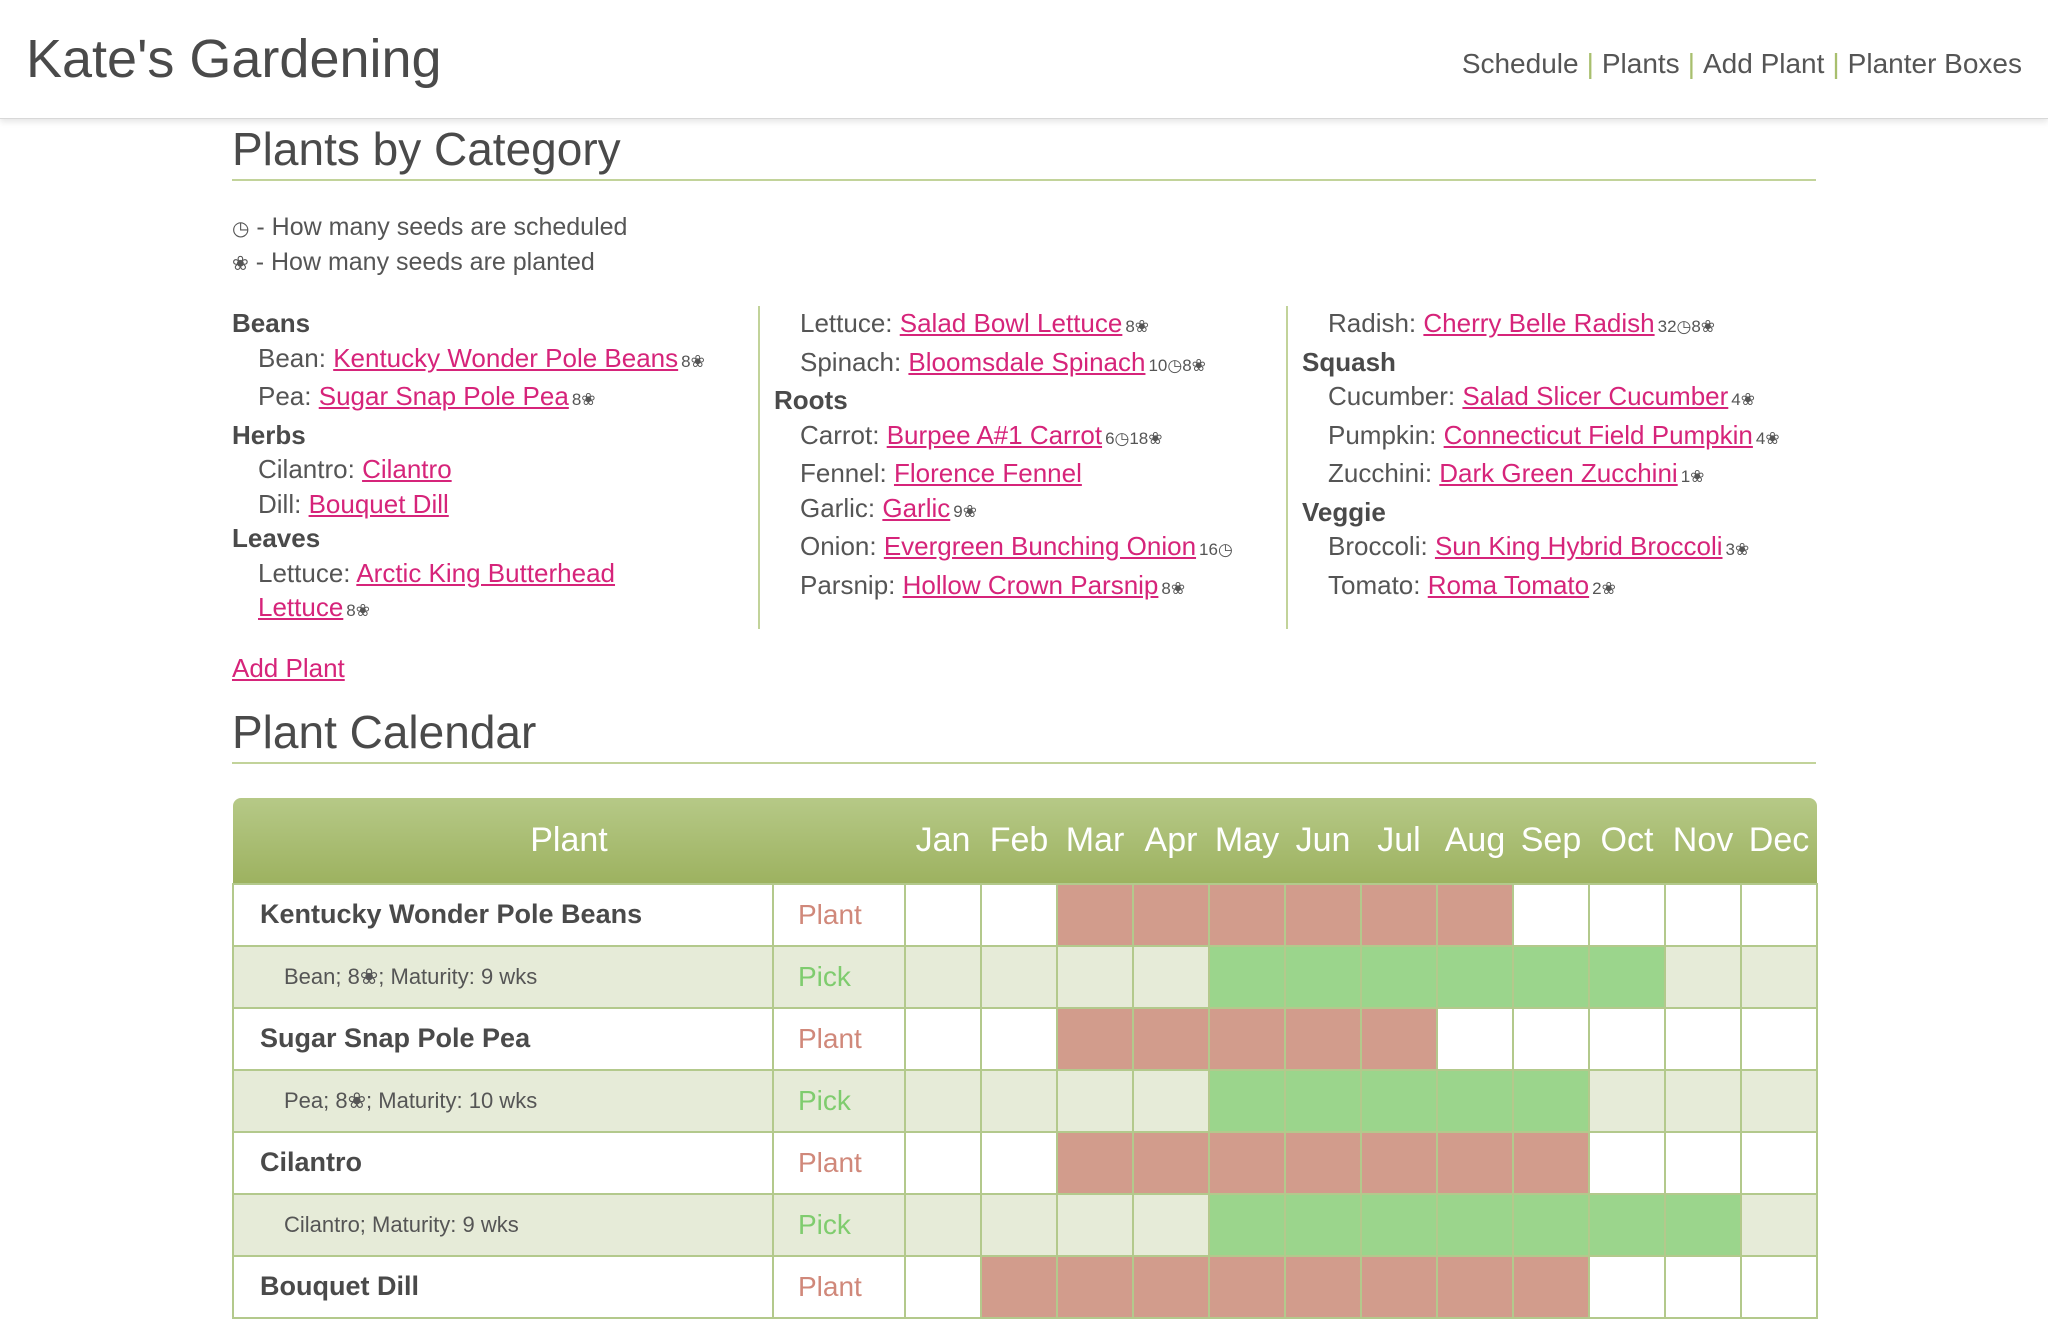 The image size is (2048, 1319). Describe the element at coordinates (1026, 362) in the screenshot. I see `plant-link: Bloomsdale Spinach` at that location.